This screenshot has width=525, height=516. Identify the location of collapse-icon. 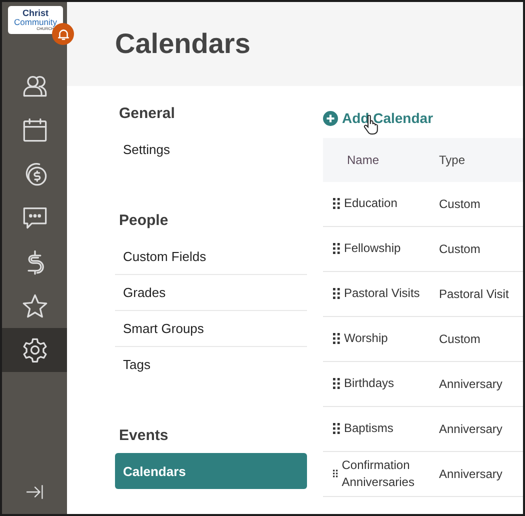
(34, 492).